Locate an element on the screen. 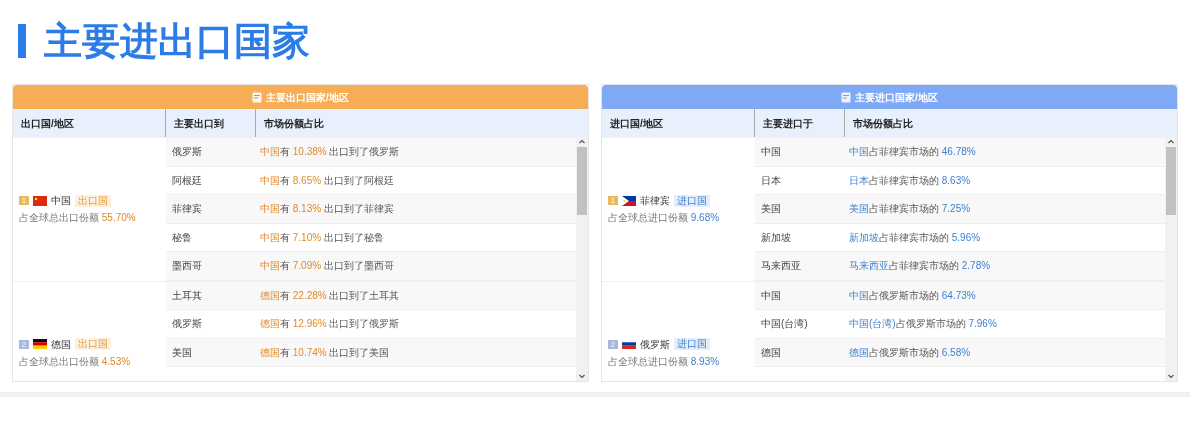 This screenshot has height=421, width=1190. market-share-text: 中国(台湾)占俄罗斯市场的 7.96% is located at coordinates (923, 324).